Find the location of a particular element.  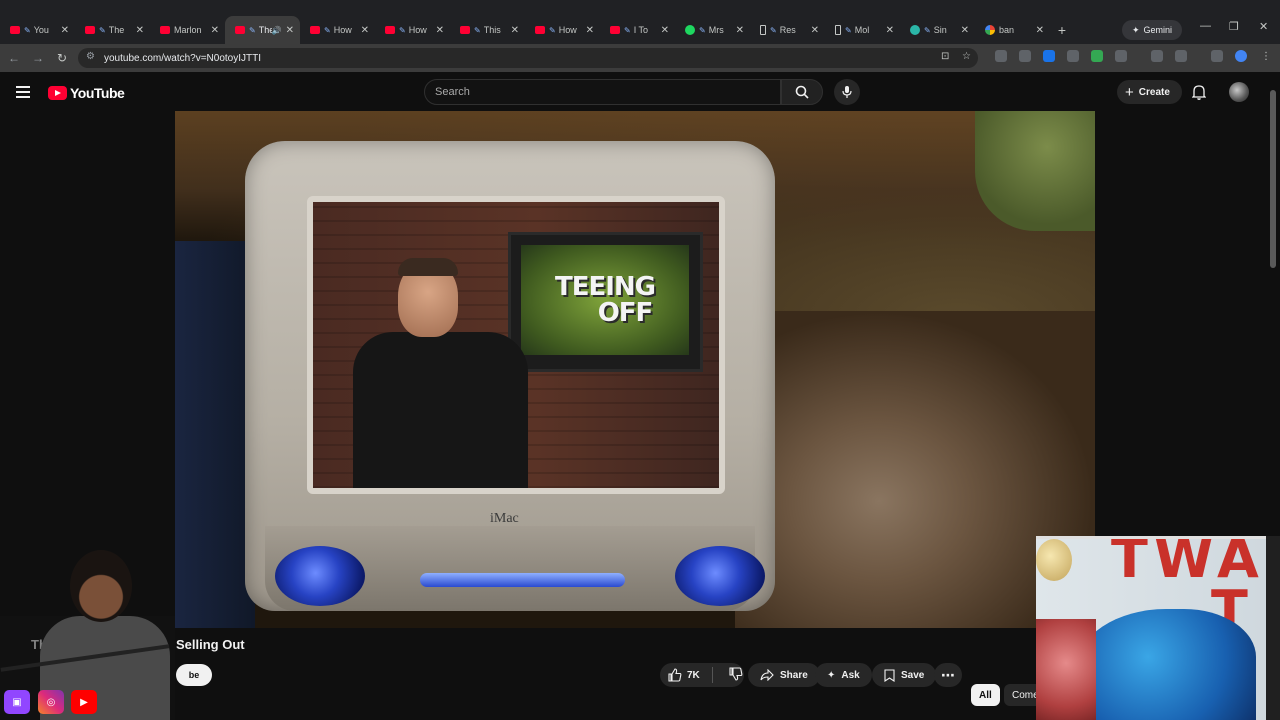

presenter is located at coordinates (440, 373).